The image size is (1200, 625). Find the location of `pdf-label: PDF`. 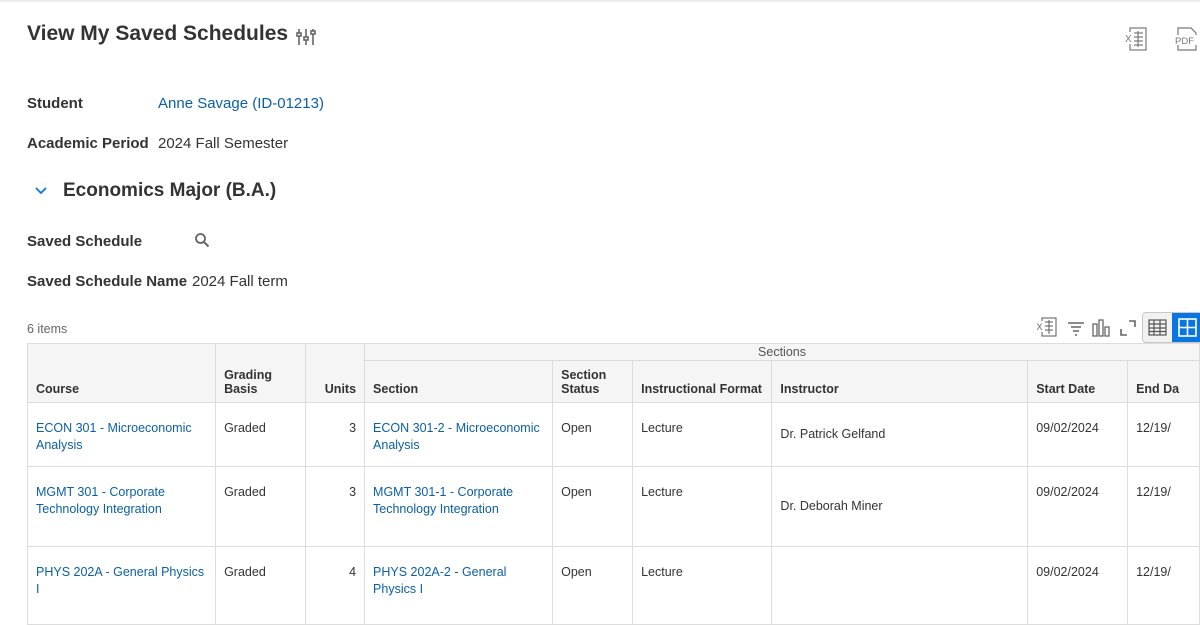

pdf-label: PDF is located at coordinates (1184, 41).